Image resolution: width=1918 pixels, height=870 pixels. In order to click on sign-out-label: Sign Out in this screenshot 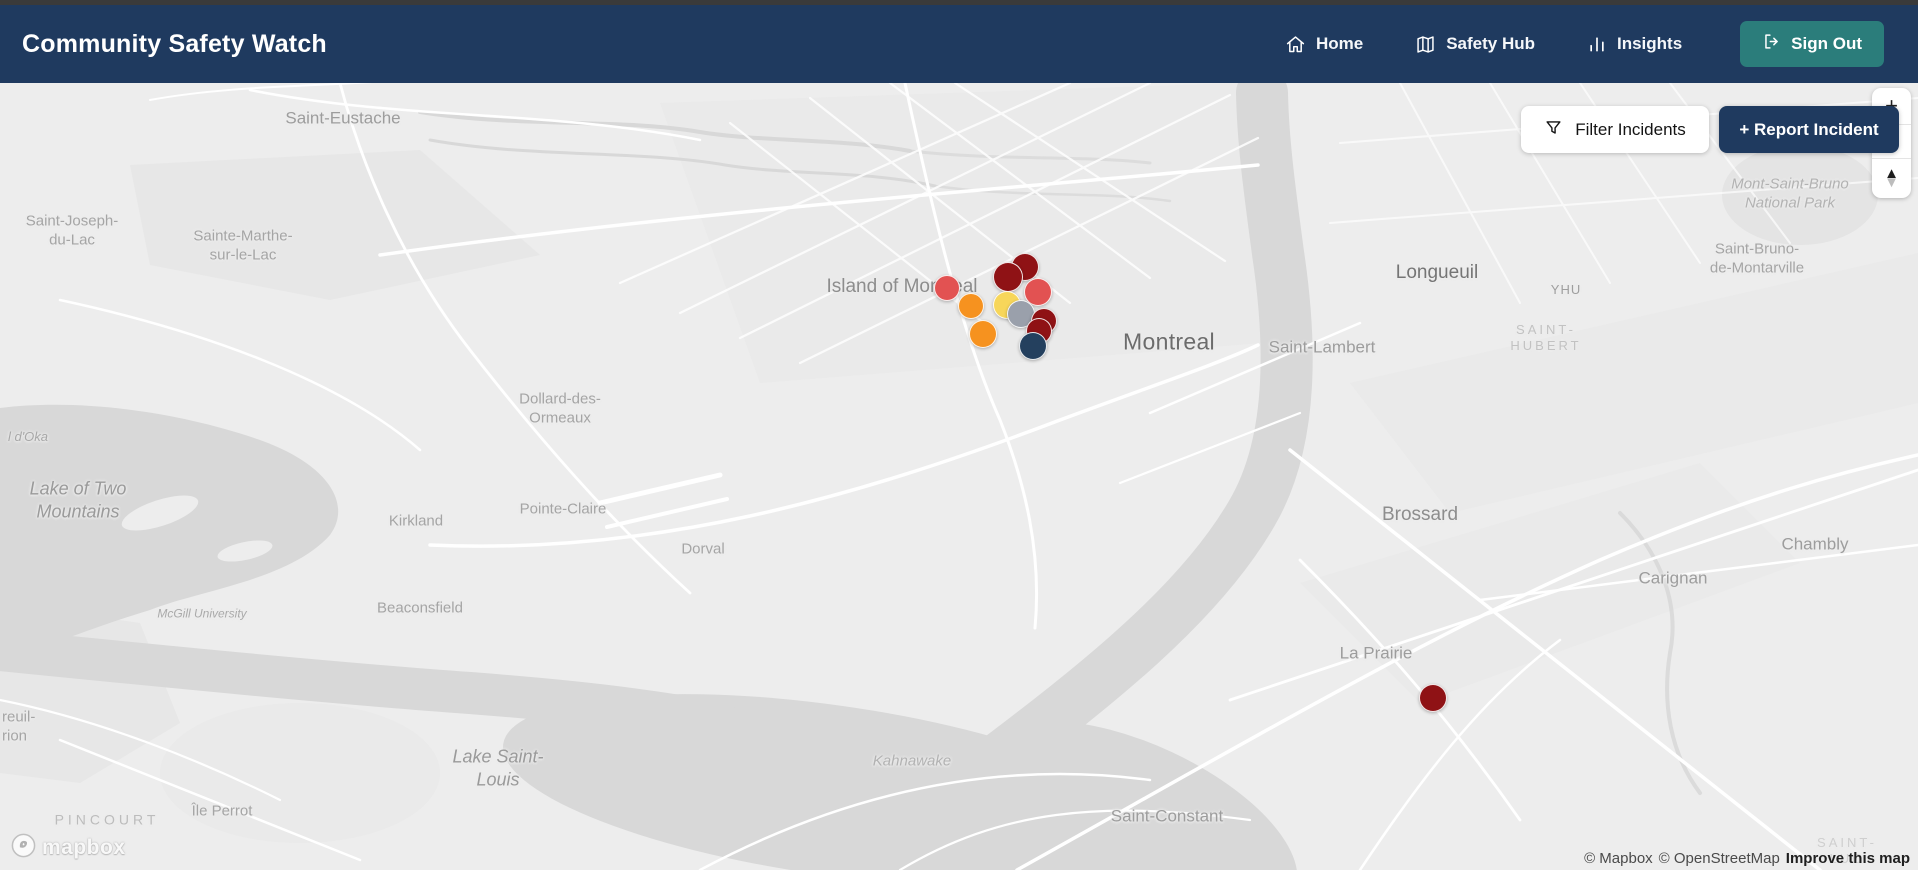, I will do `click(1826, 43)`.